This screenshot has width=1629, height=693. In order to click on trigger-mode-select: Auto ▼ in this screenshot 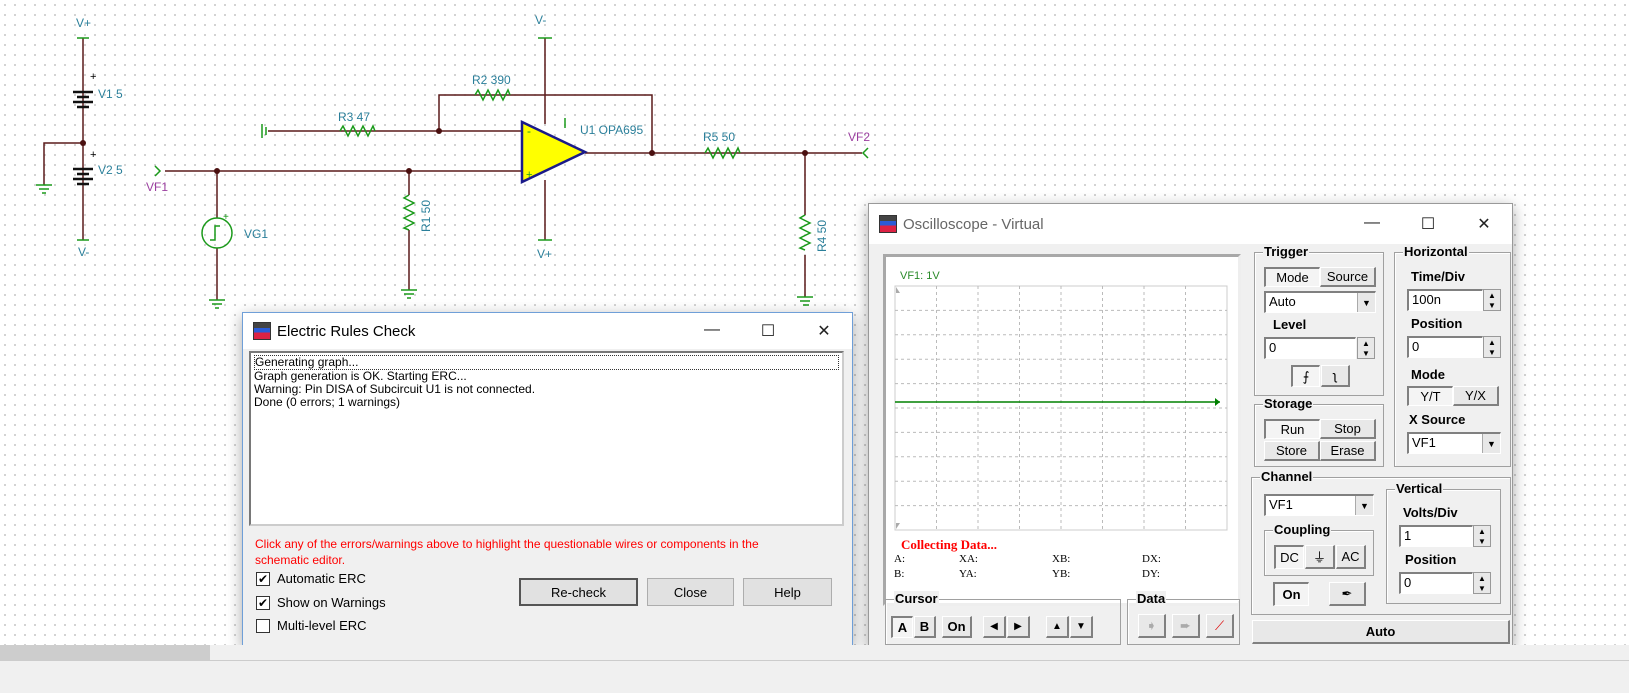, I will do `click(1320, 302)`.